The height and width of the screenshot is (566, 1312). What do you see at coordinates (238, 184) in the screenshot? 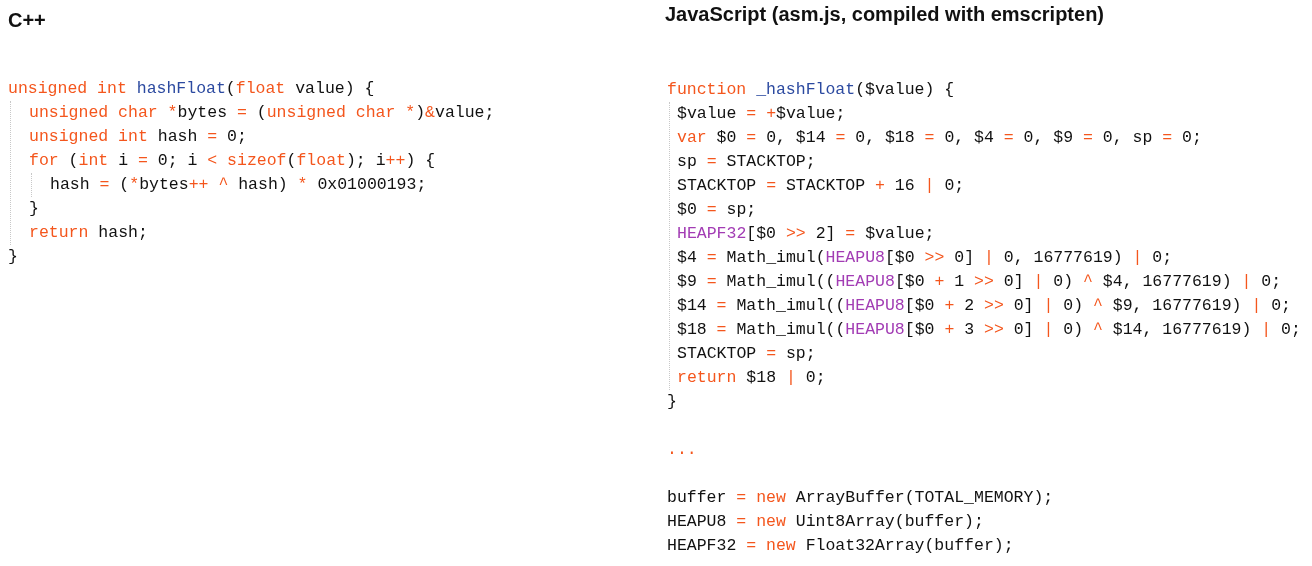
I see `code-line: hash = (*bytes++ ^ hash) * 0x01000193;` at bounding box center [238, 184].